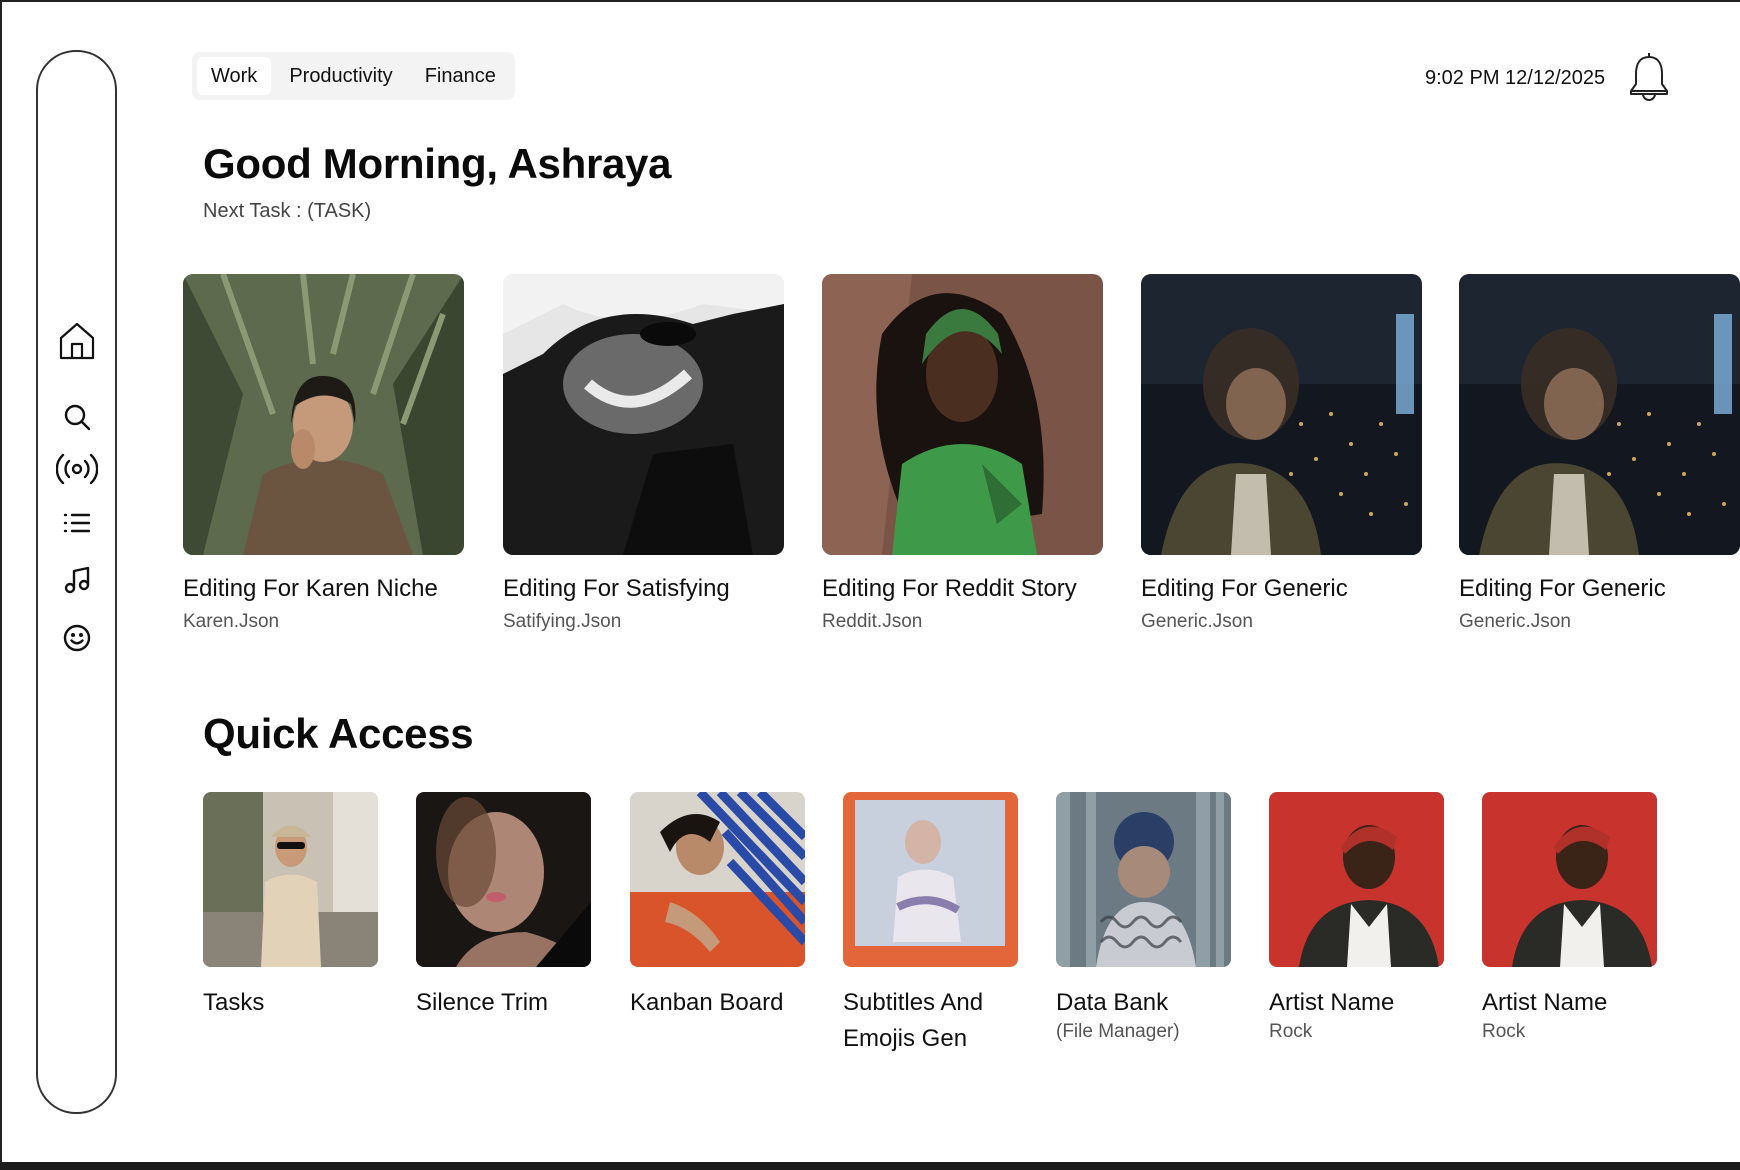 The height and width of the screenshot is (1170, 1740). I want to click on page-title: Good Morning, Ashraya, so click(437, 163).